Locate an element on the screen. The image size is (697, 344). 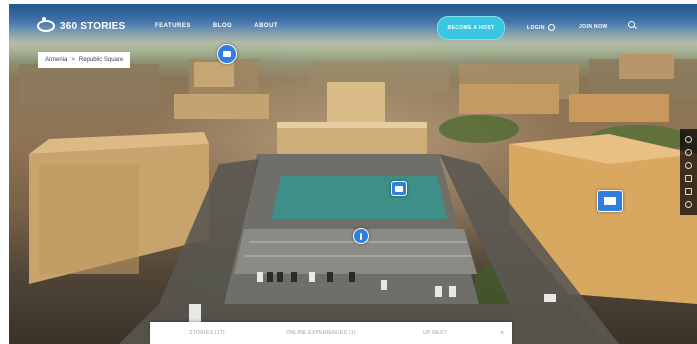
nav-link-features: FEATURES is located at coordinates (173, 26).